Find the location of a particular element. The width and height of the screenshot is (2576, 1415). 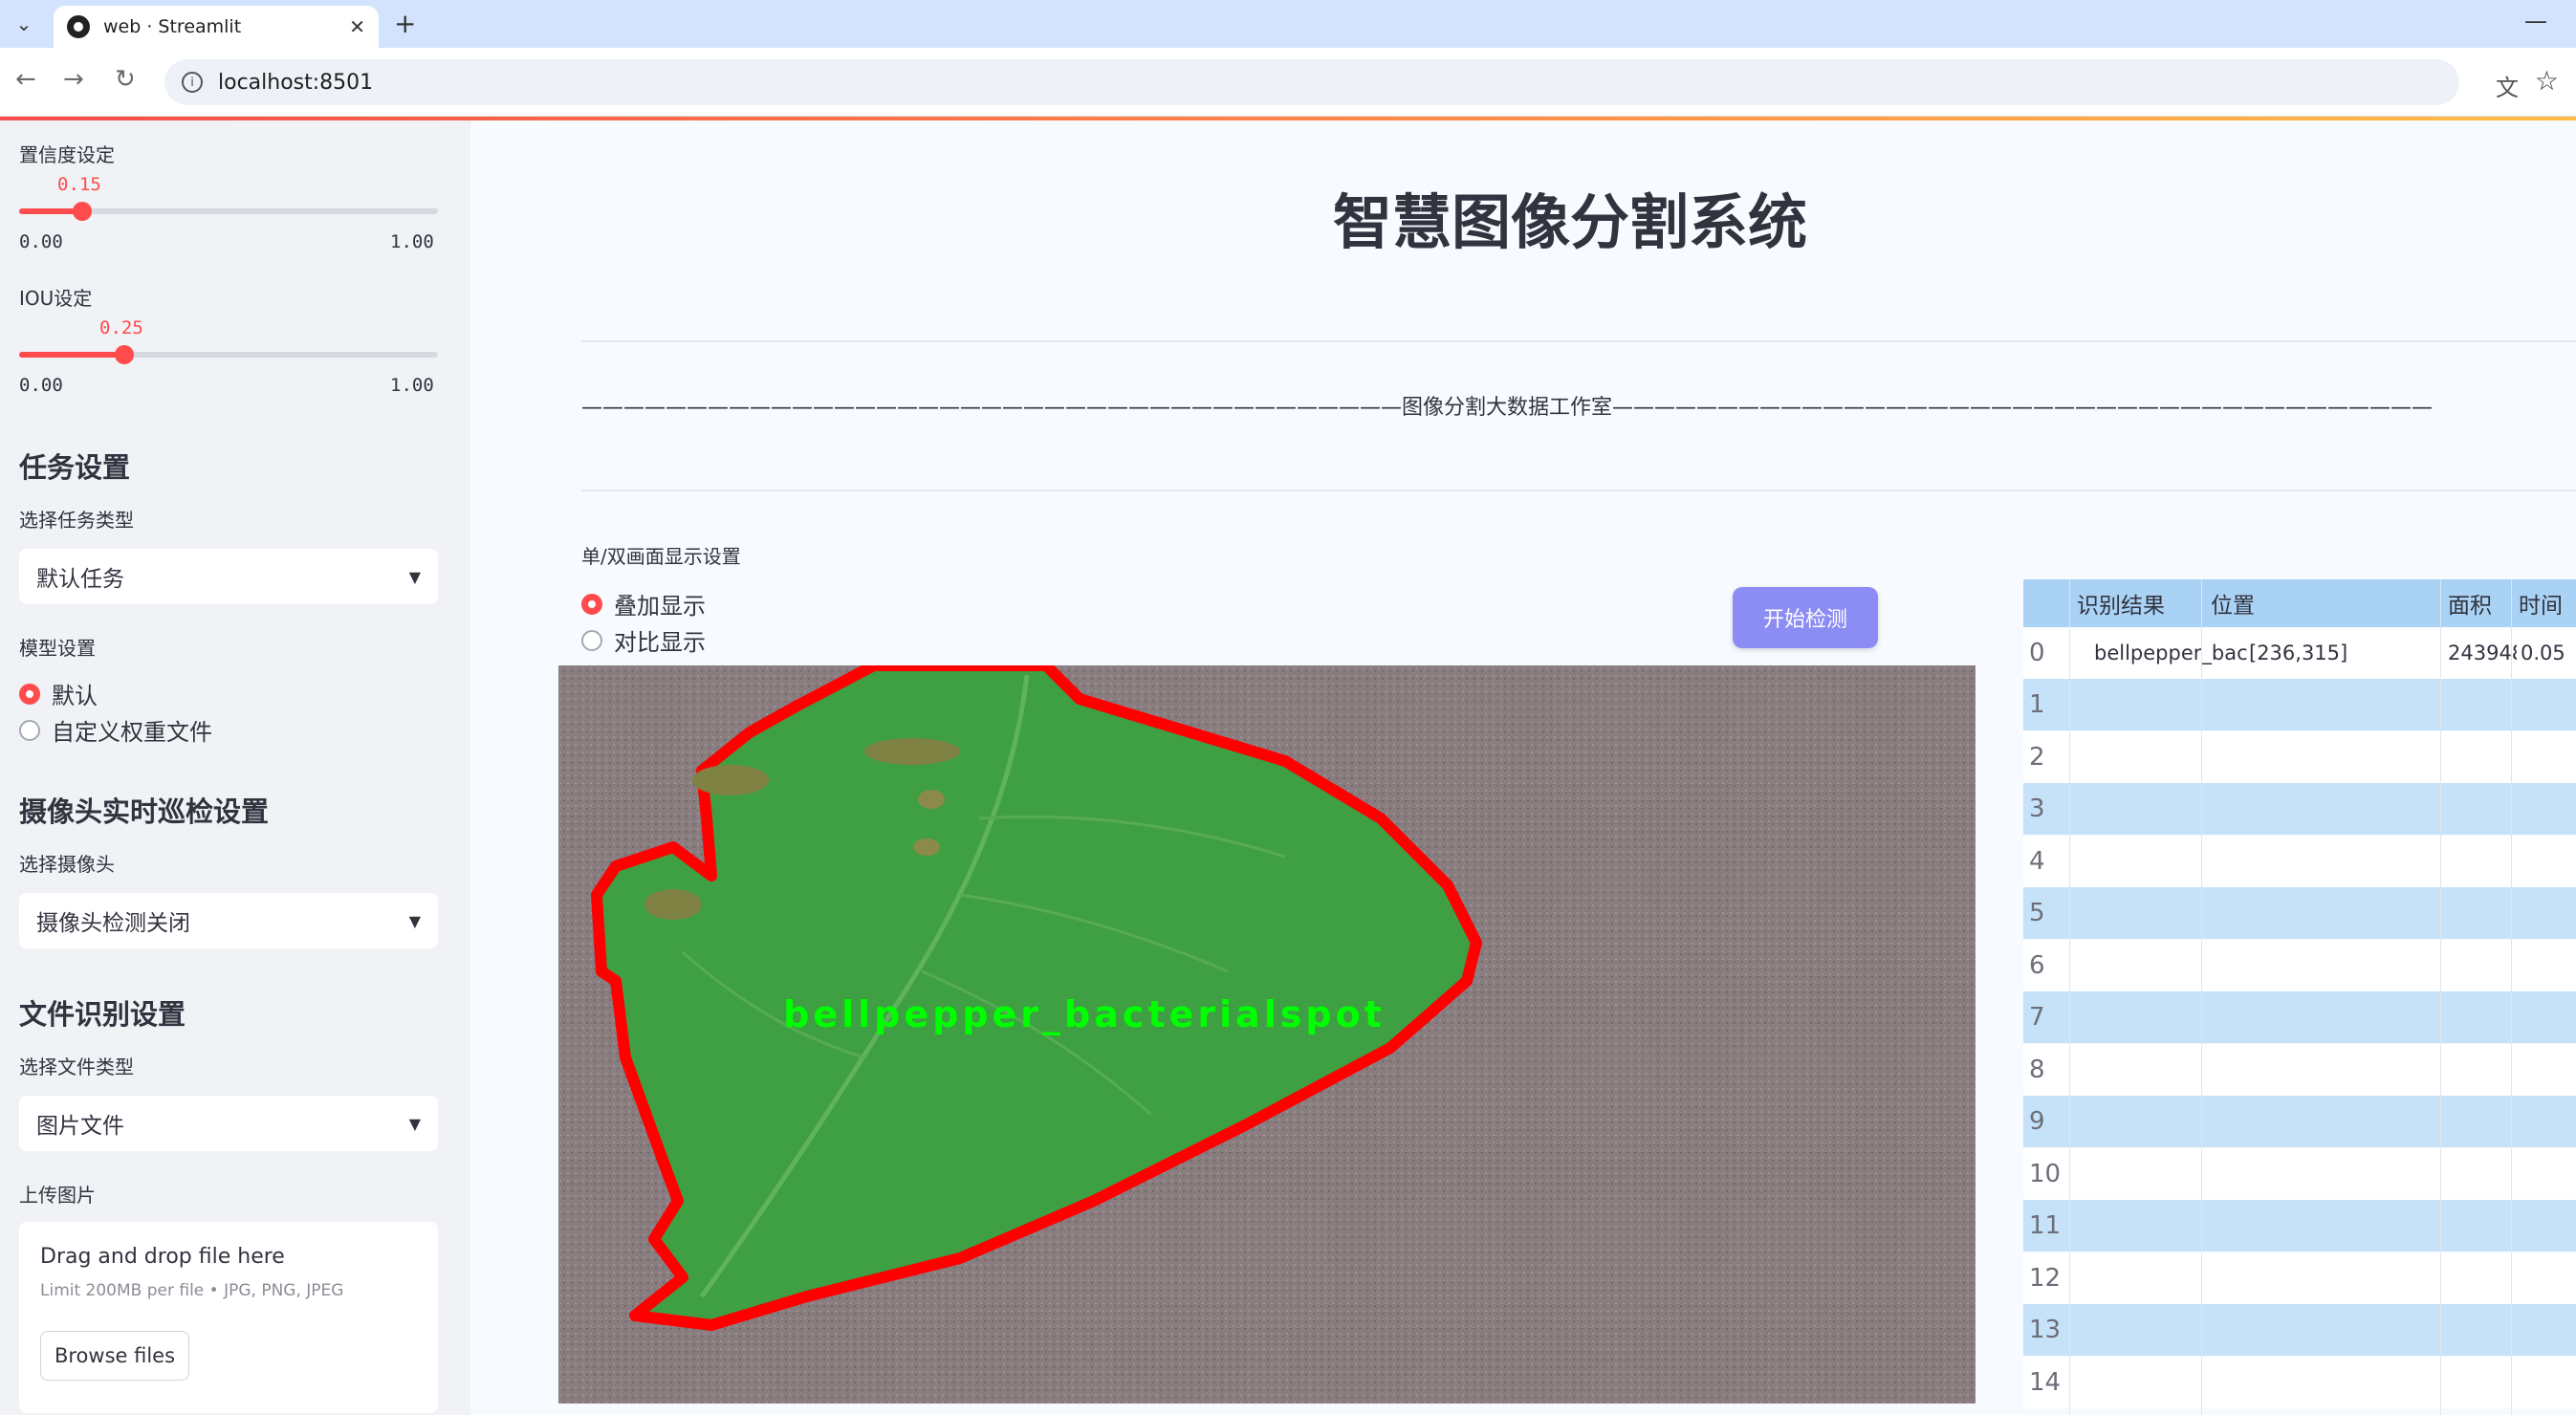

row-index: 11 is located at coordinates (2045, 1225).